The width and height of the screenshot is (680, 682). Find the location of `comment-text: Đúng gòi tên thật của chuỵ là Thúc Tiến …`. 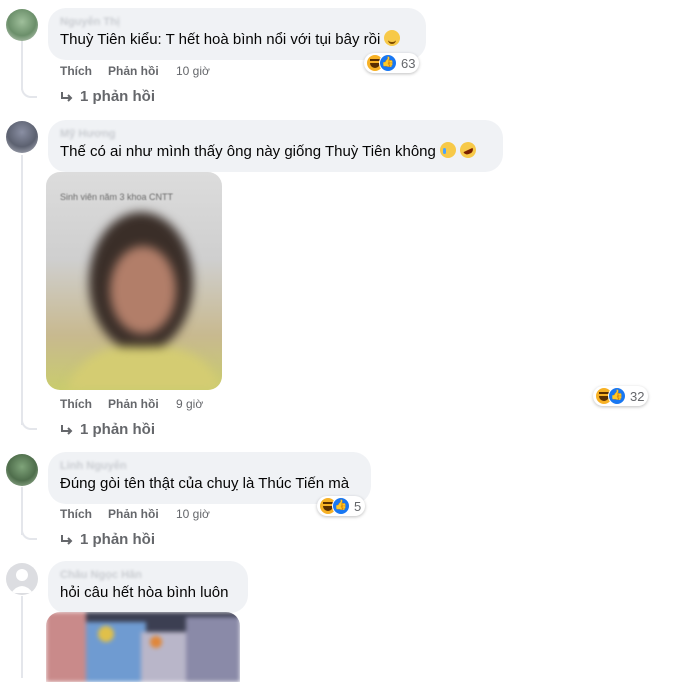

comment-text: Đúng gòi tên thật của chuỵ là Thúc Tiến … is located at coordinates (205, 483).